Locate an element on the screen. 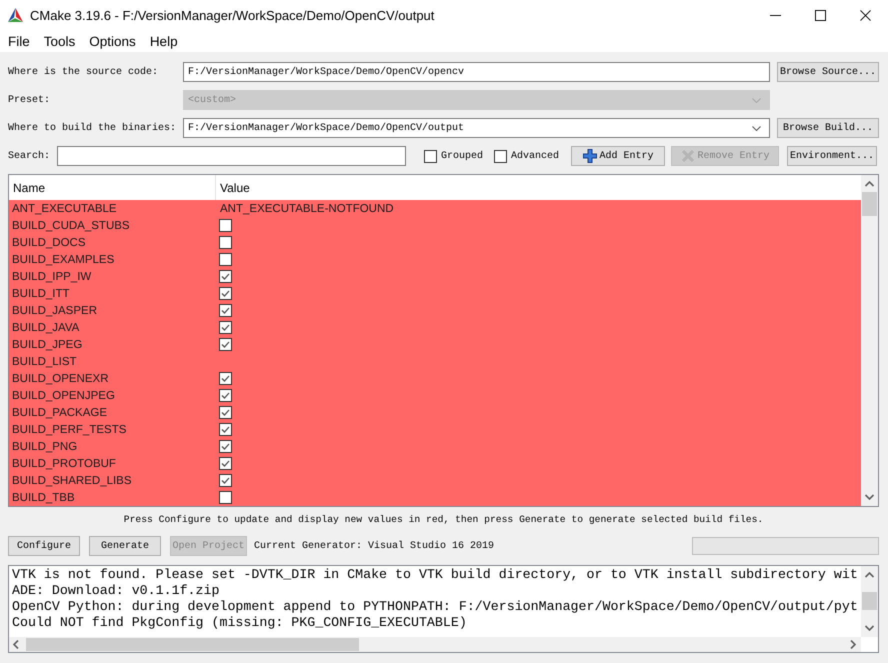 This screenshot has height=663, width=888. table-row: BUILD_PROTOBUF is located at coordinates (435, 463).